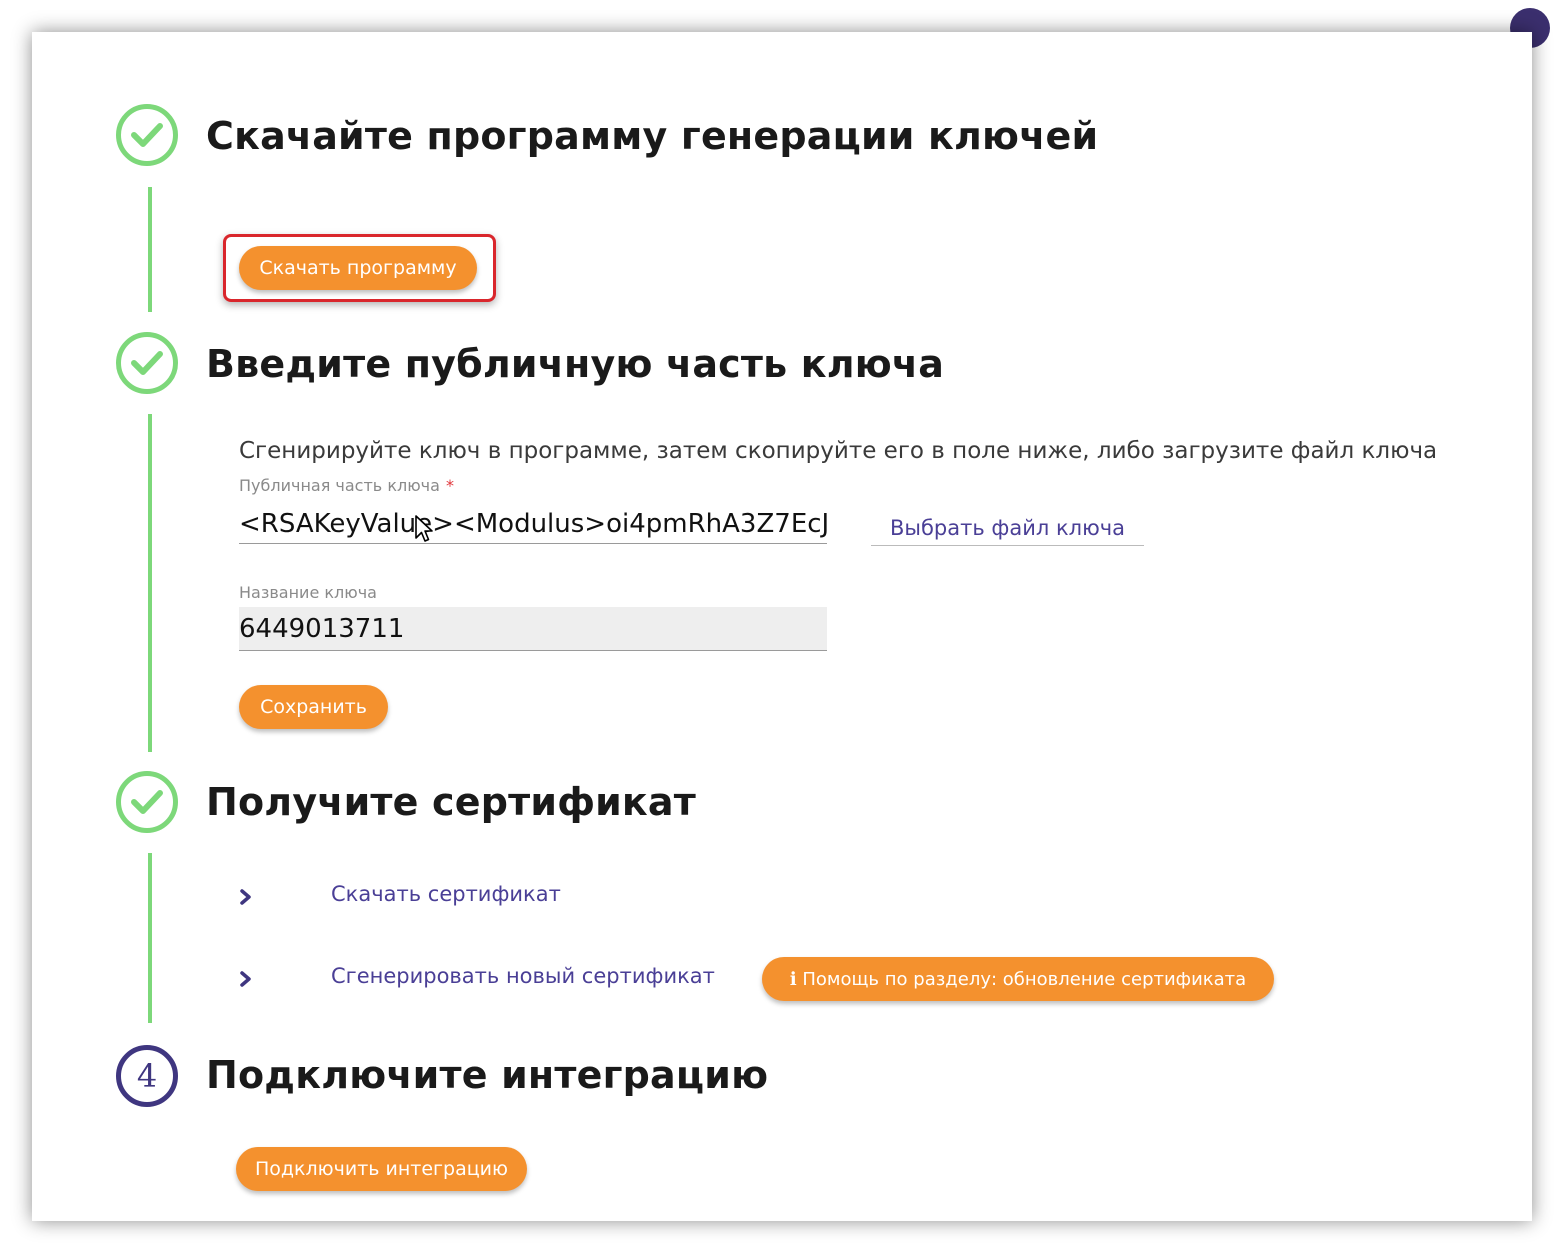 Image resolution: width=1565 pixels, height=1253 pixels. What do you see at coordinates (147, 802) in the screenshot?
I see `step-3-check-icon` at bounding box center [147, 802].